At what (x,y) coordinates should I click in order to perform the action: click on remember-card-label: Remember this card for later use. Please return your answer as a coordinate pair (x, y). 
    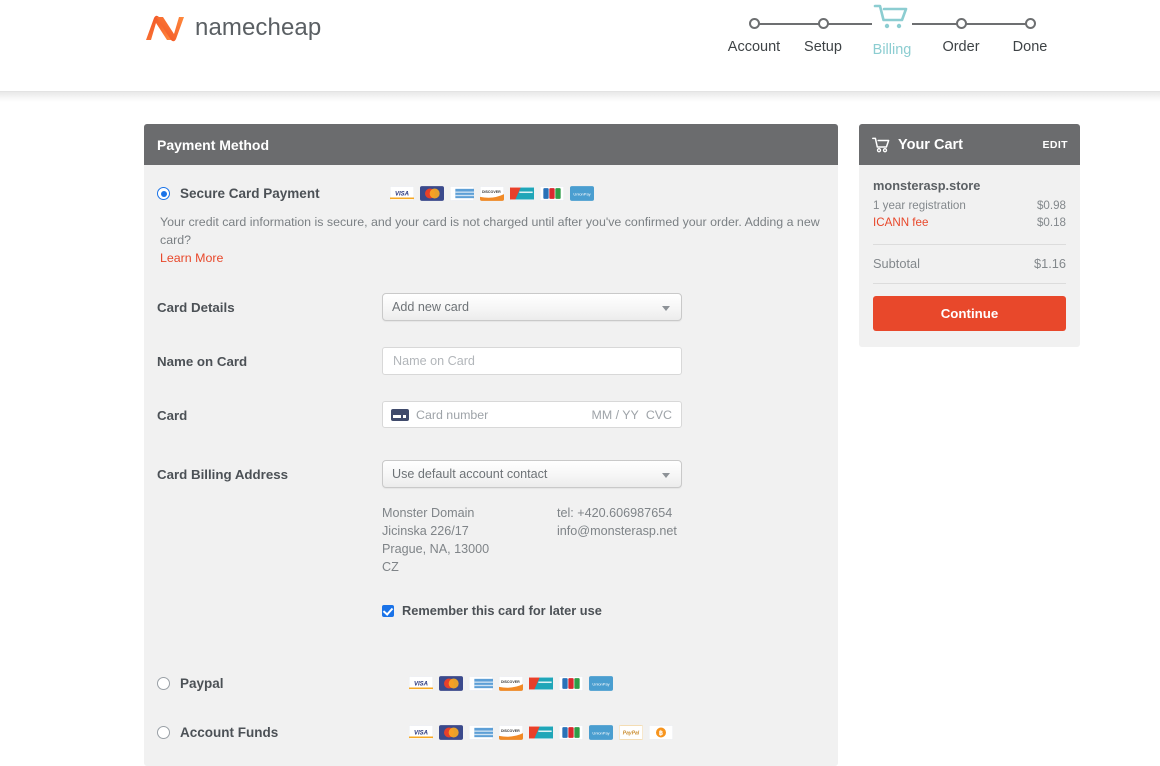
    Looking at the image, I should click on (502, 610).